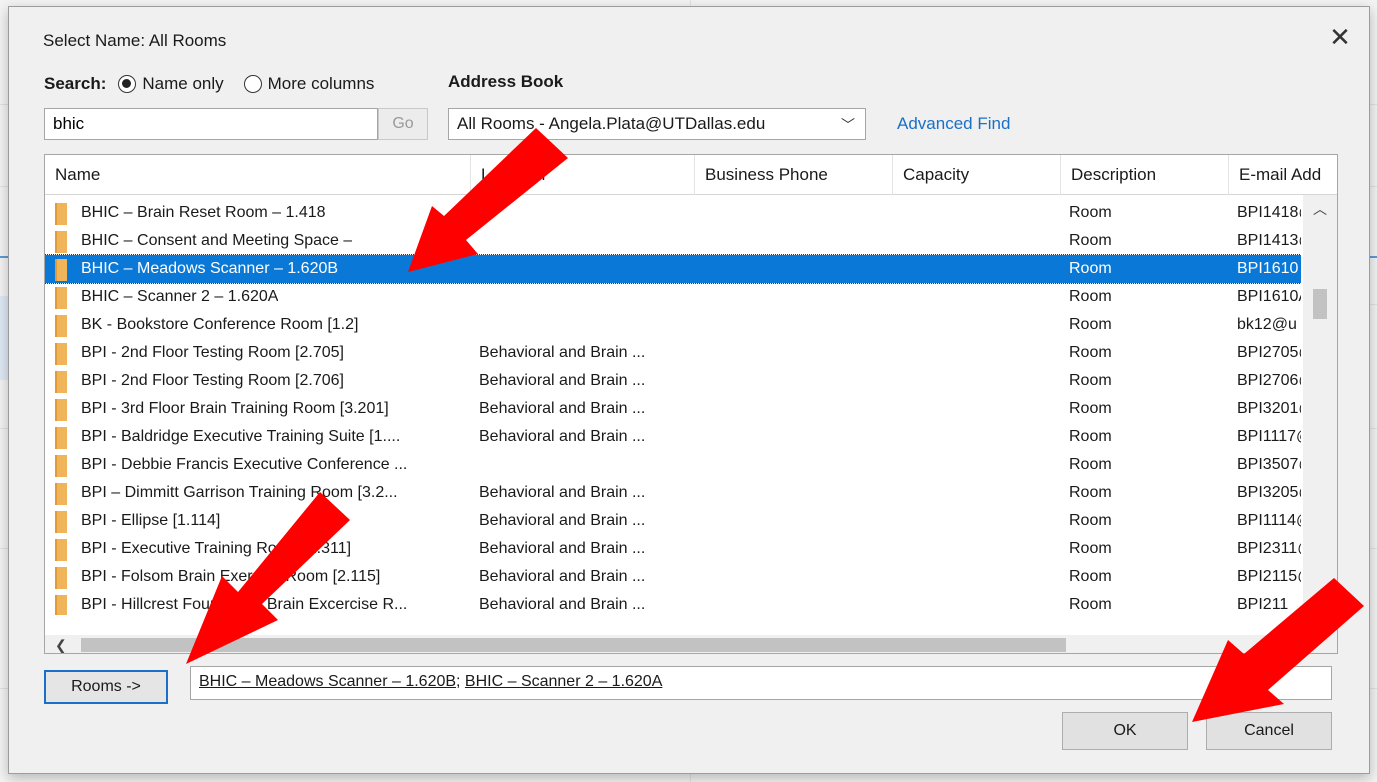 This screenshot has height=782, width=1377. Describe the element at coordinates (1268, 268) in the screenshot. I see `cell-email: BPI1610` at that location.